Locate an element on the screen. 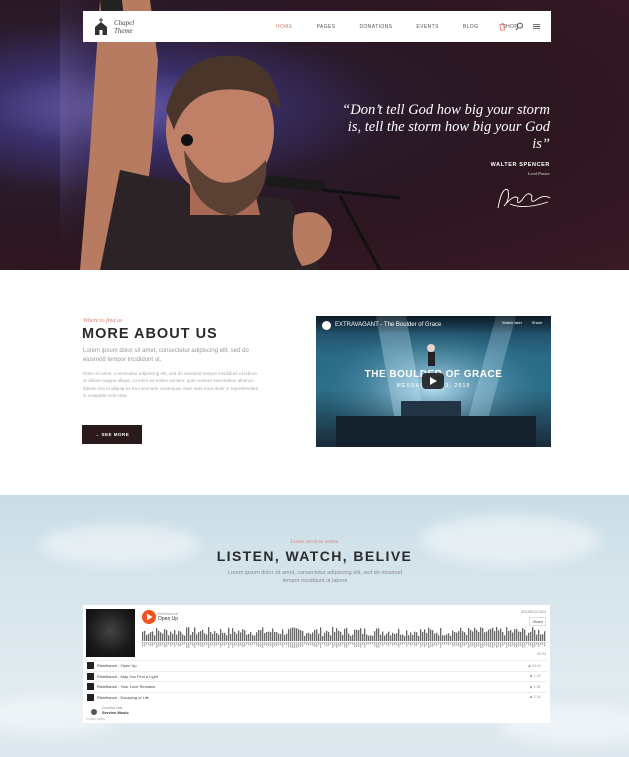  search-icon is located at coordinates (519, 26).